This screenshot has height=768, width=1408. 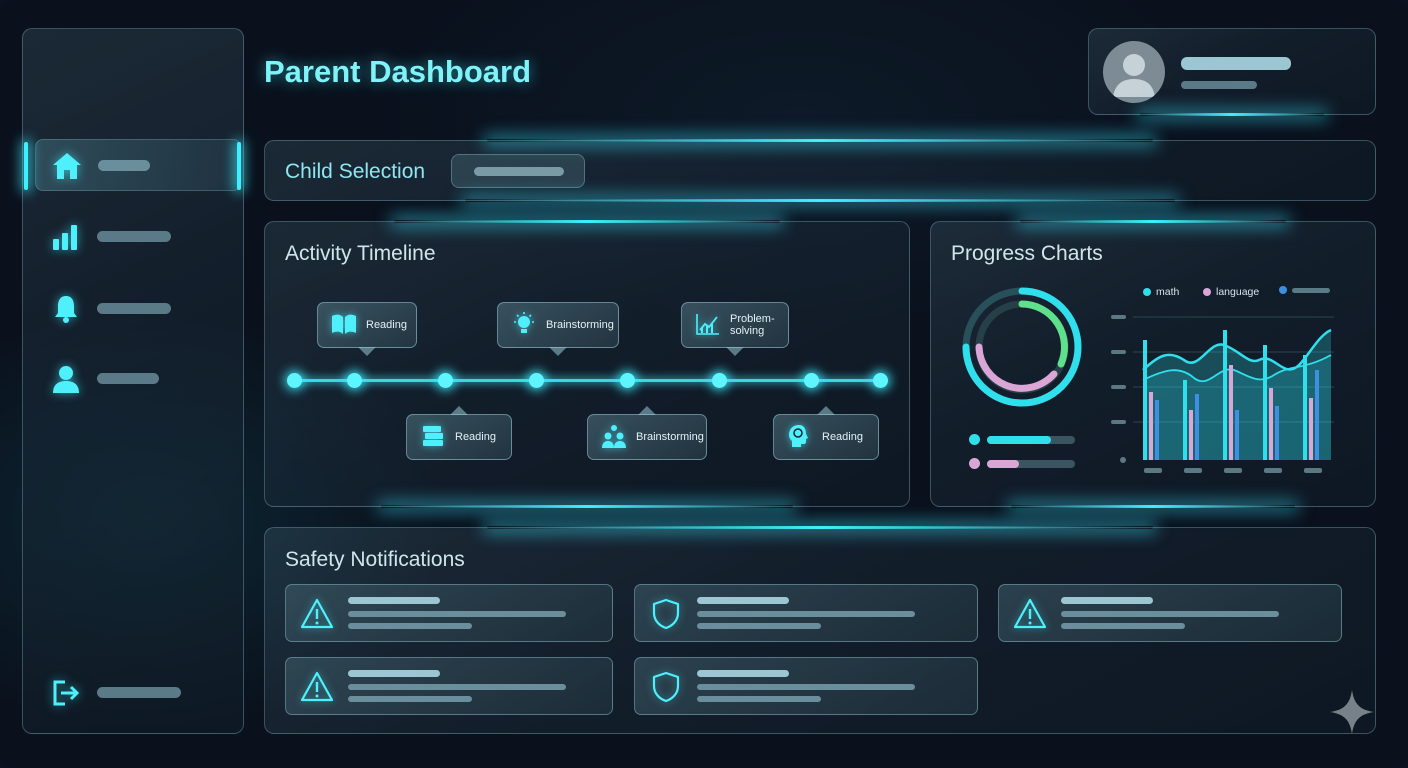 I want to click on timeline-event-label: Problem- solving, so click(x=752, y=325).